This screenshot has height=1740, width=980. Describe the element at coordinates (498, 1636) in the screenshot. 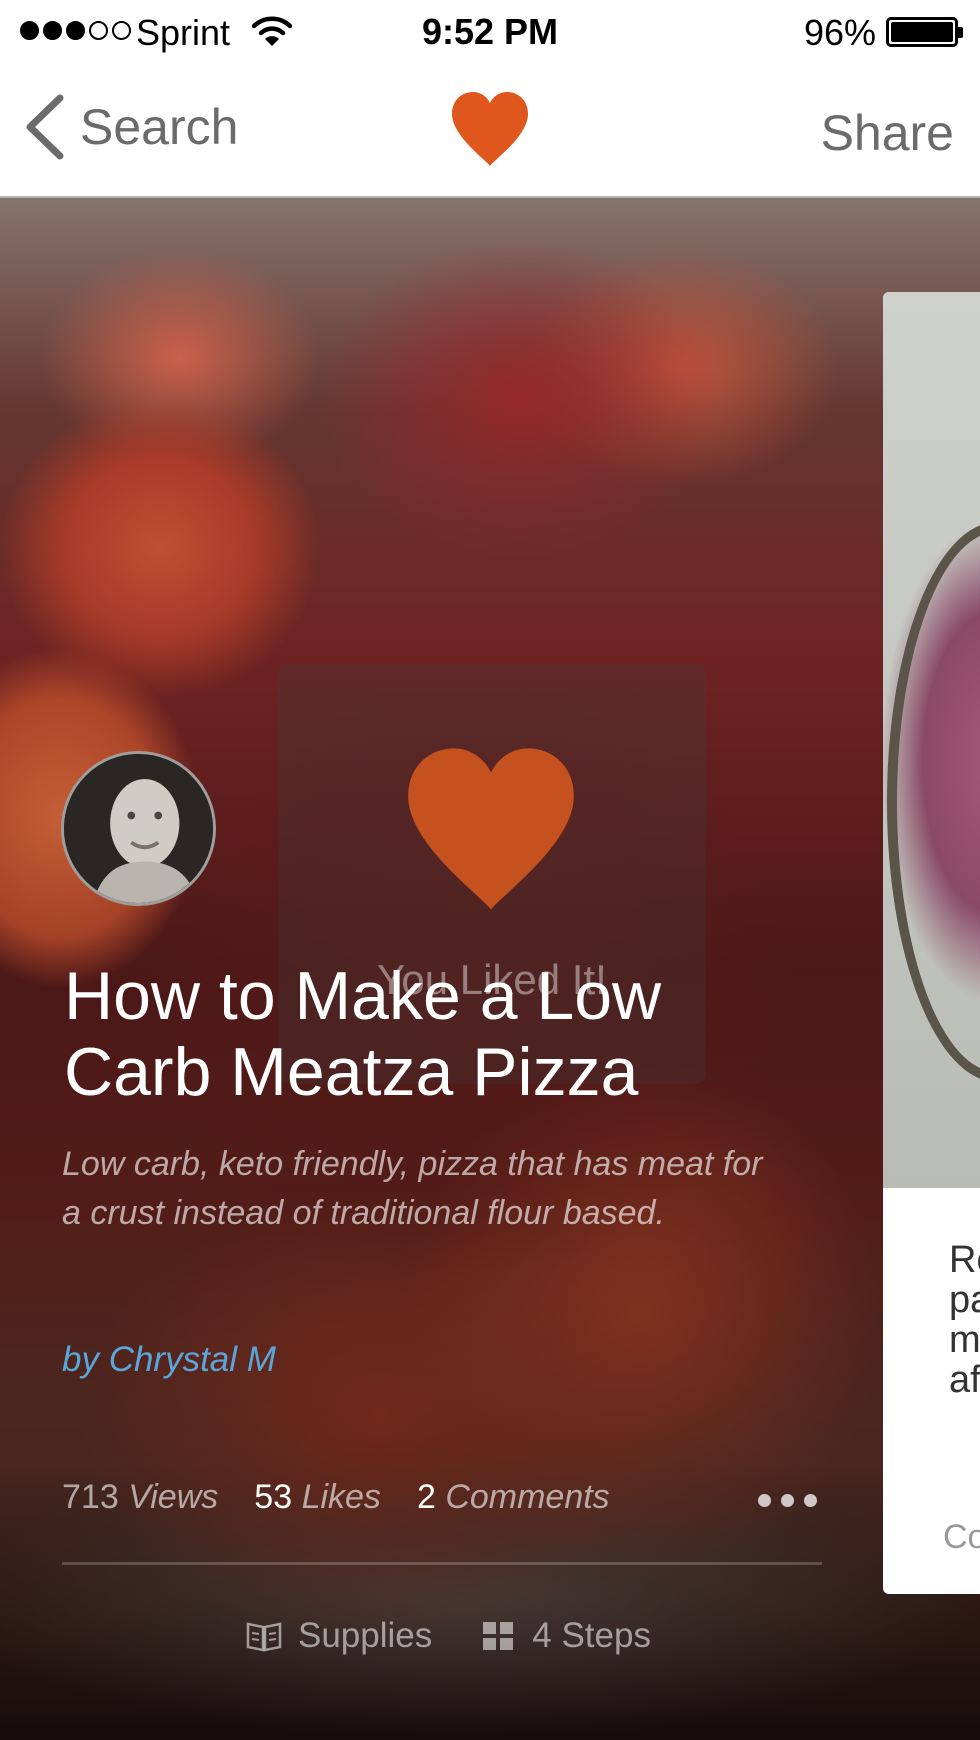

I see `grid-icon` at that location.